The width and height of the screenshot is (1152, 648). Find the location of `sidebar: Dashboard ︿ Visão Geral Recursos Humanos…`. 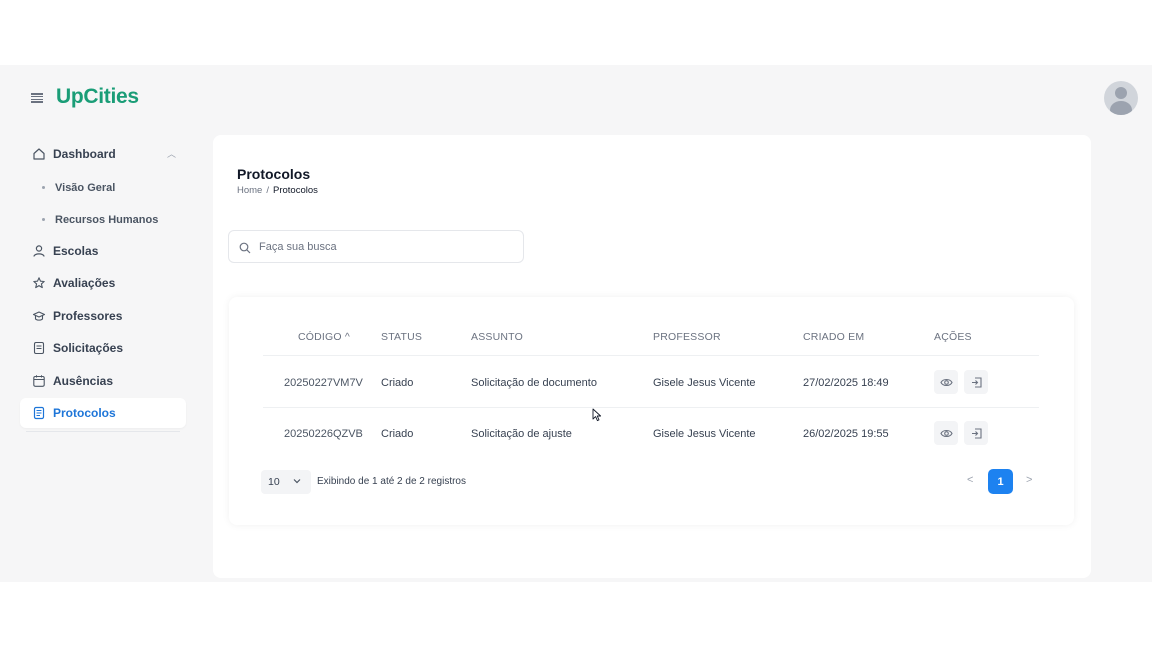

sidebar: Dashboard ︿ Visão Geral Recursos Humanos… is located at coordinates (103, 285).